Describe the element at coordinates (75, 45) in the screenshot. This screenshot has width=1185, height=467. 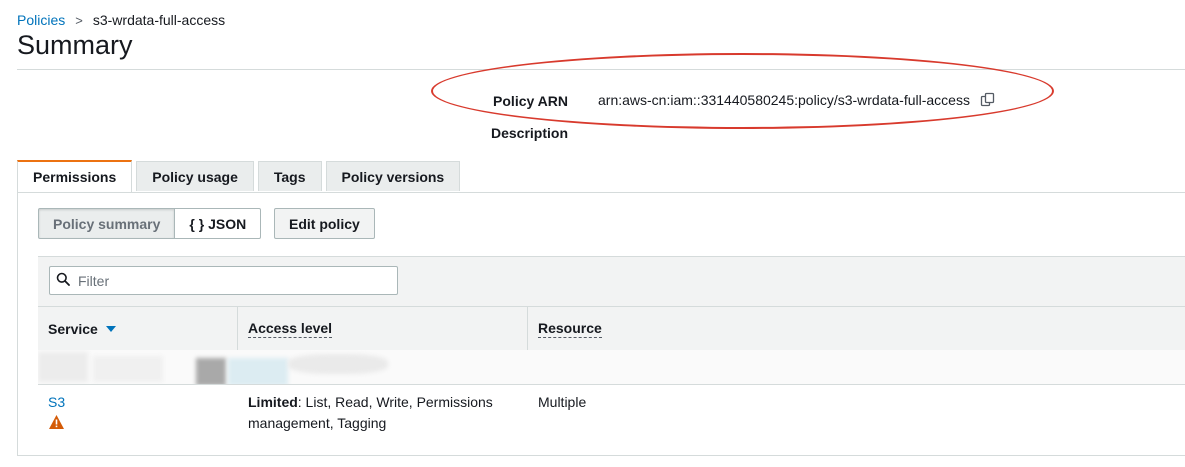
I see `page-title: Summary` at that location.